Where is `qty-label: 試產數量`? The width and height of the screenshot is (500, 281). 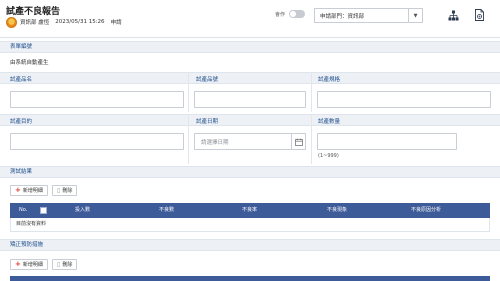
qty-label: 試產數量 is located at coordinates (329, 122).